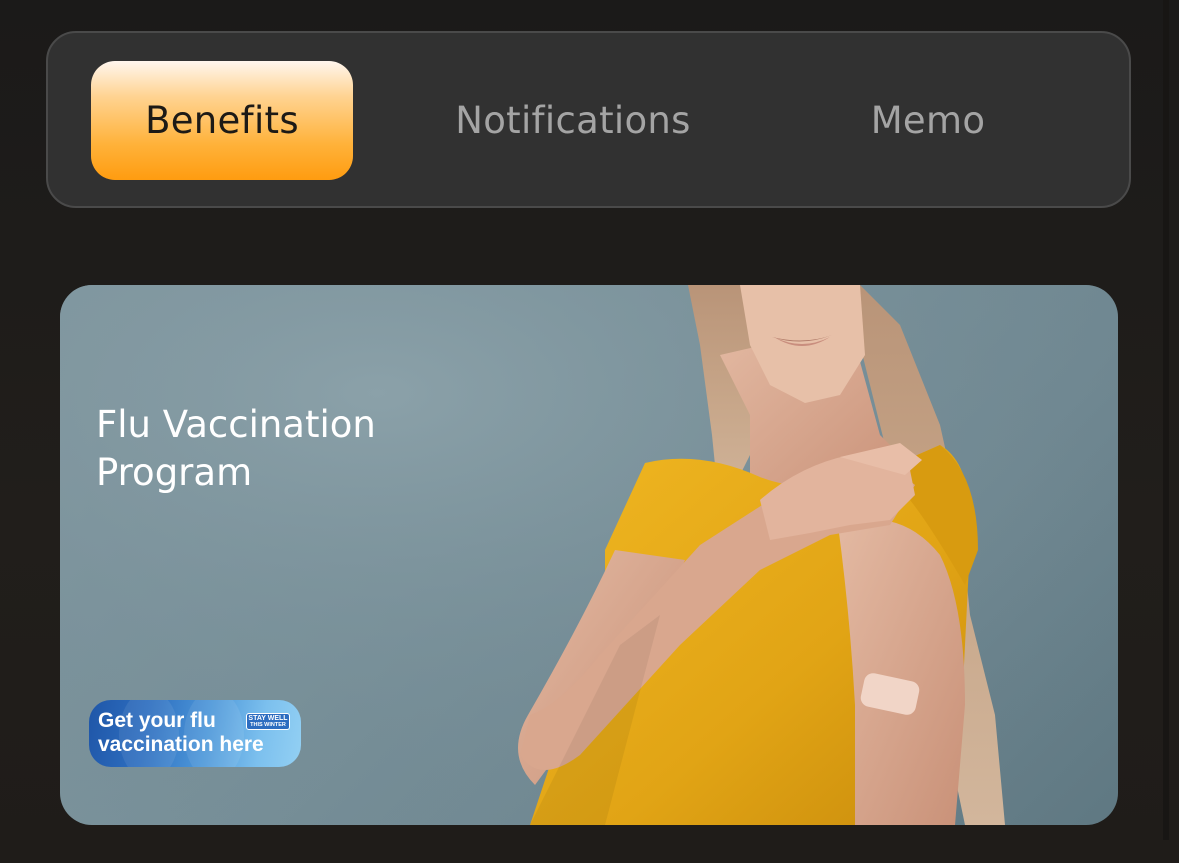 The image size is (1179, 863). I want to click on badge-text-line-2: vaccination here, so click(181, 744).